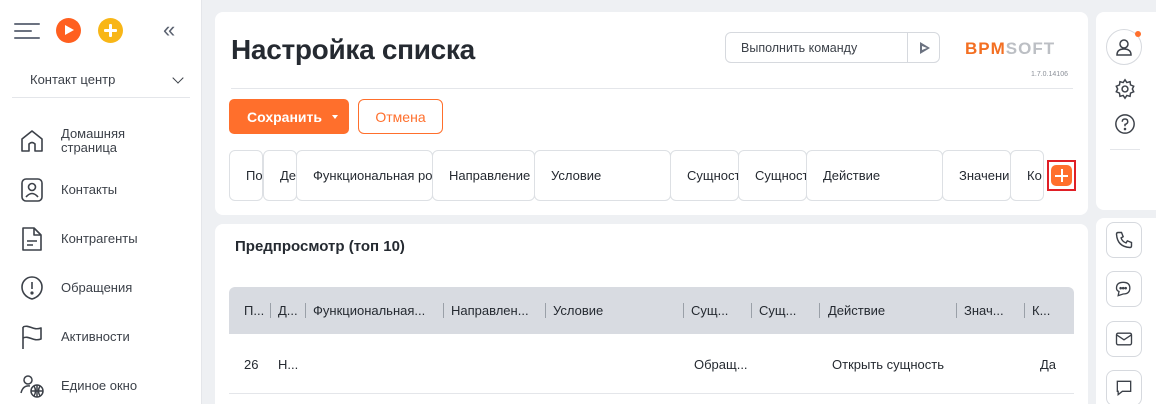 The image size is (1156, 404). I want to click on run-command-icon, so click(923, 47).